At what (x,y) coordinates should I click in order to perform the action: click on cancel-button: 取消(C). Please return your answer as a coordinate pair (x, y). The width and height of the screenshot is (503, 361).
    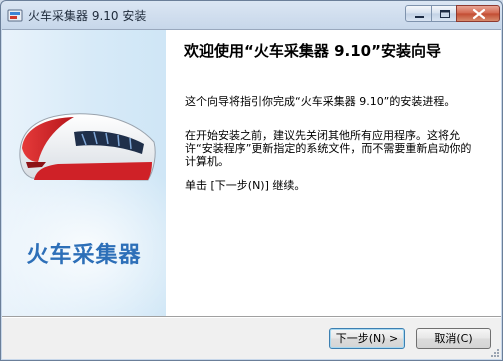
    Looking at the image, I should click on (453, 338).